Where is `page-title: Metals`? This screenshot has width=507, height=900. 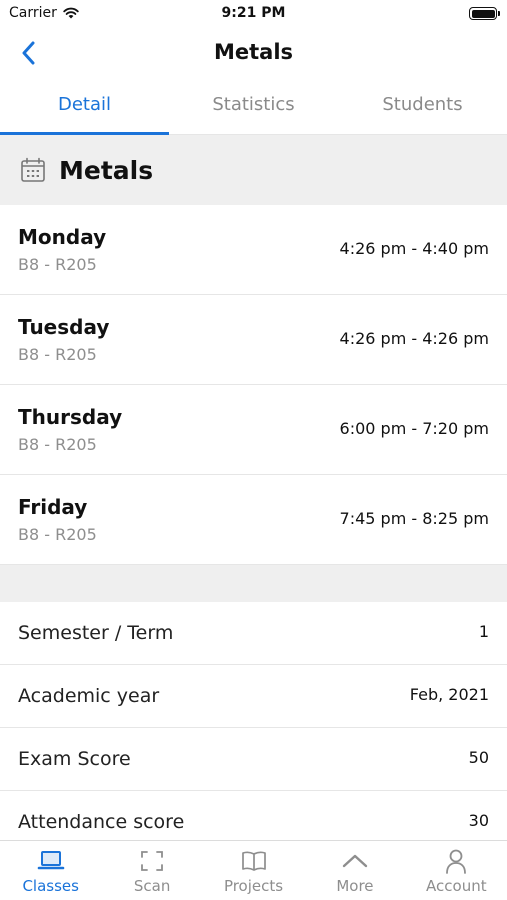
page-title: Metals is located at coordinates (253, 52).